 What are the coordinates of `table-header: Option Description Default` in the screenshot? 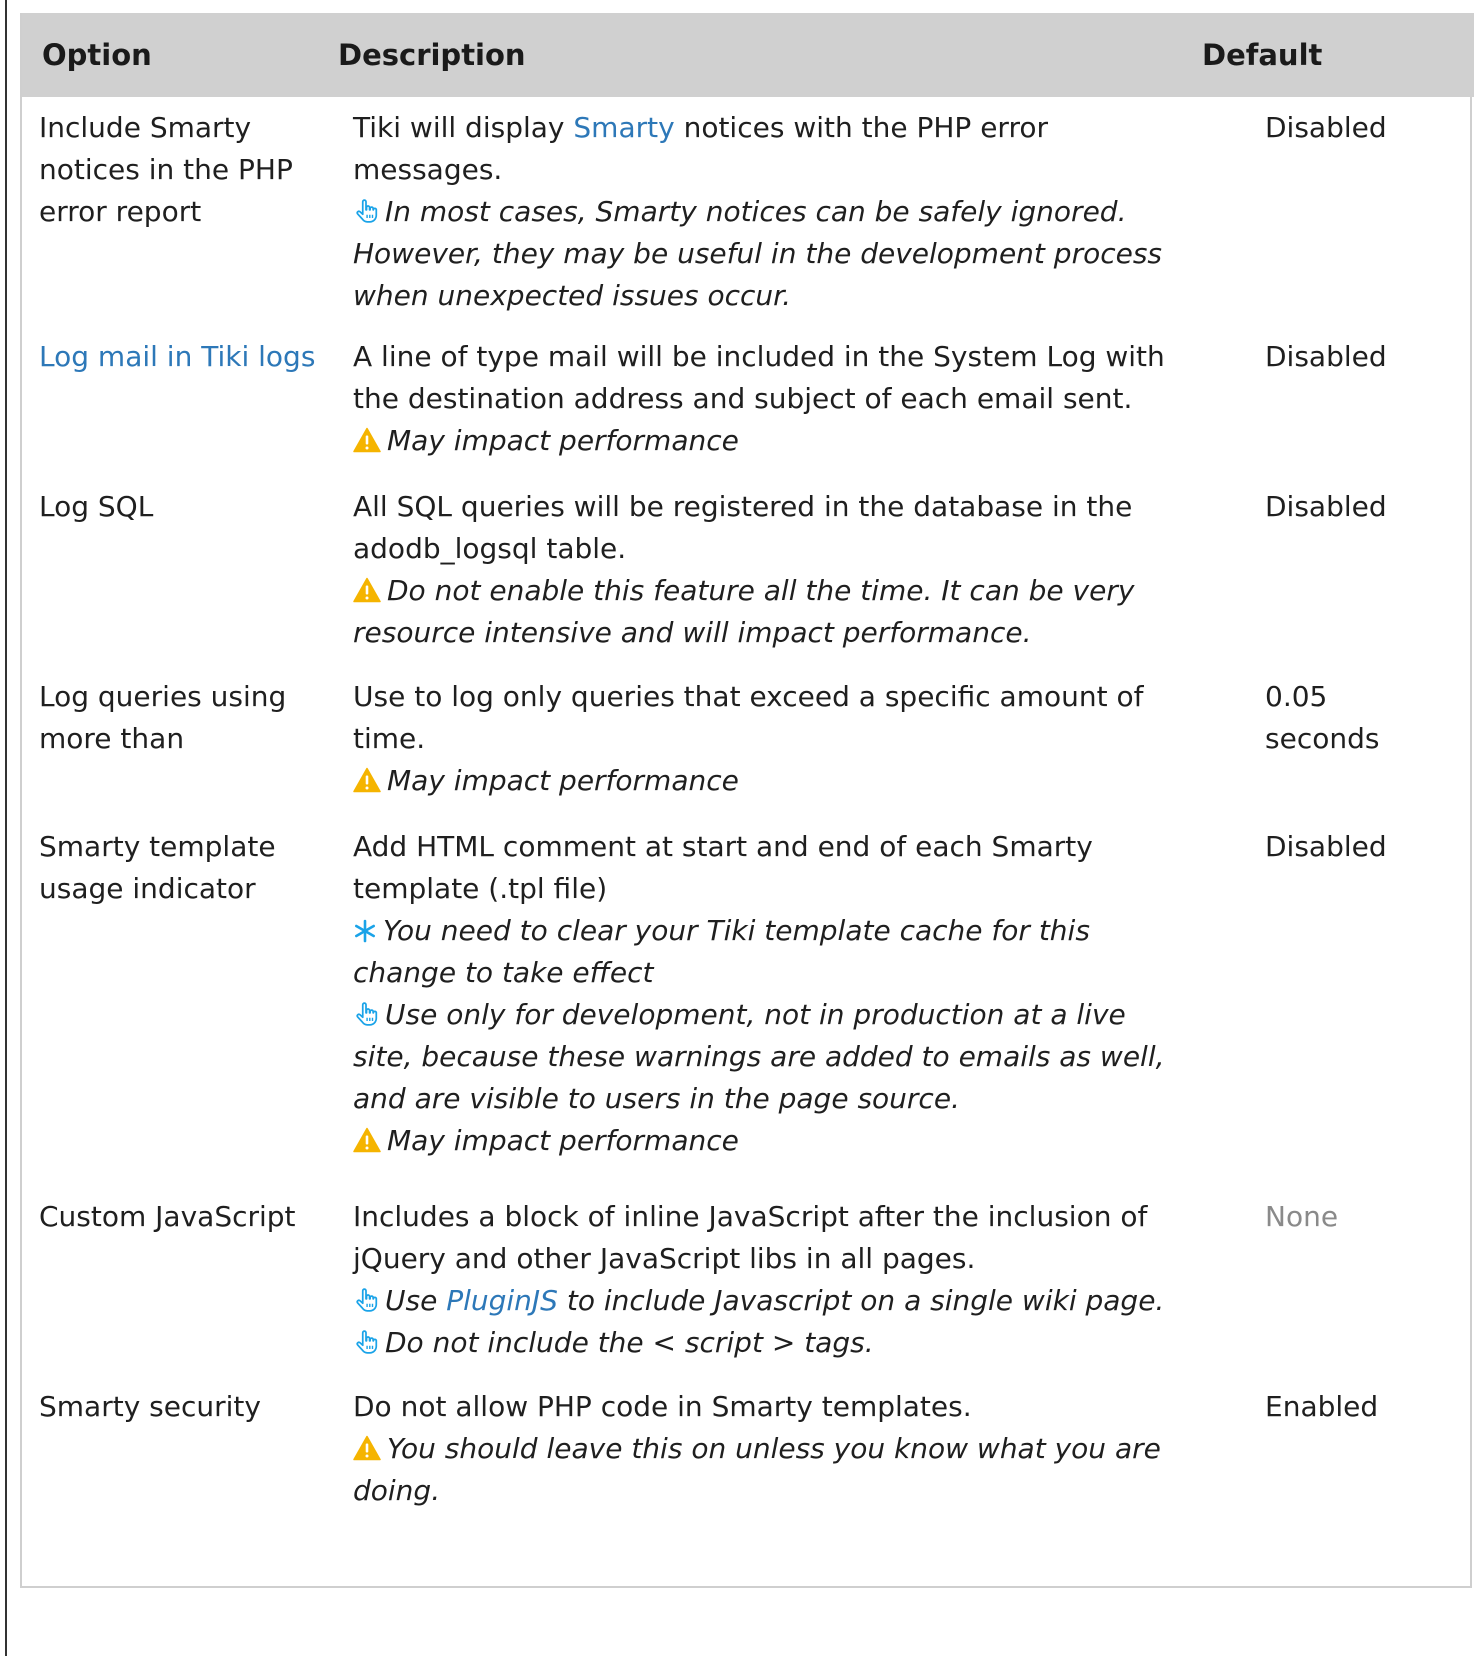 It's located at (748, 55).